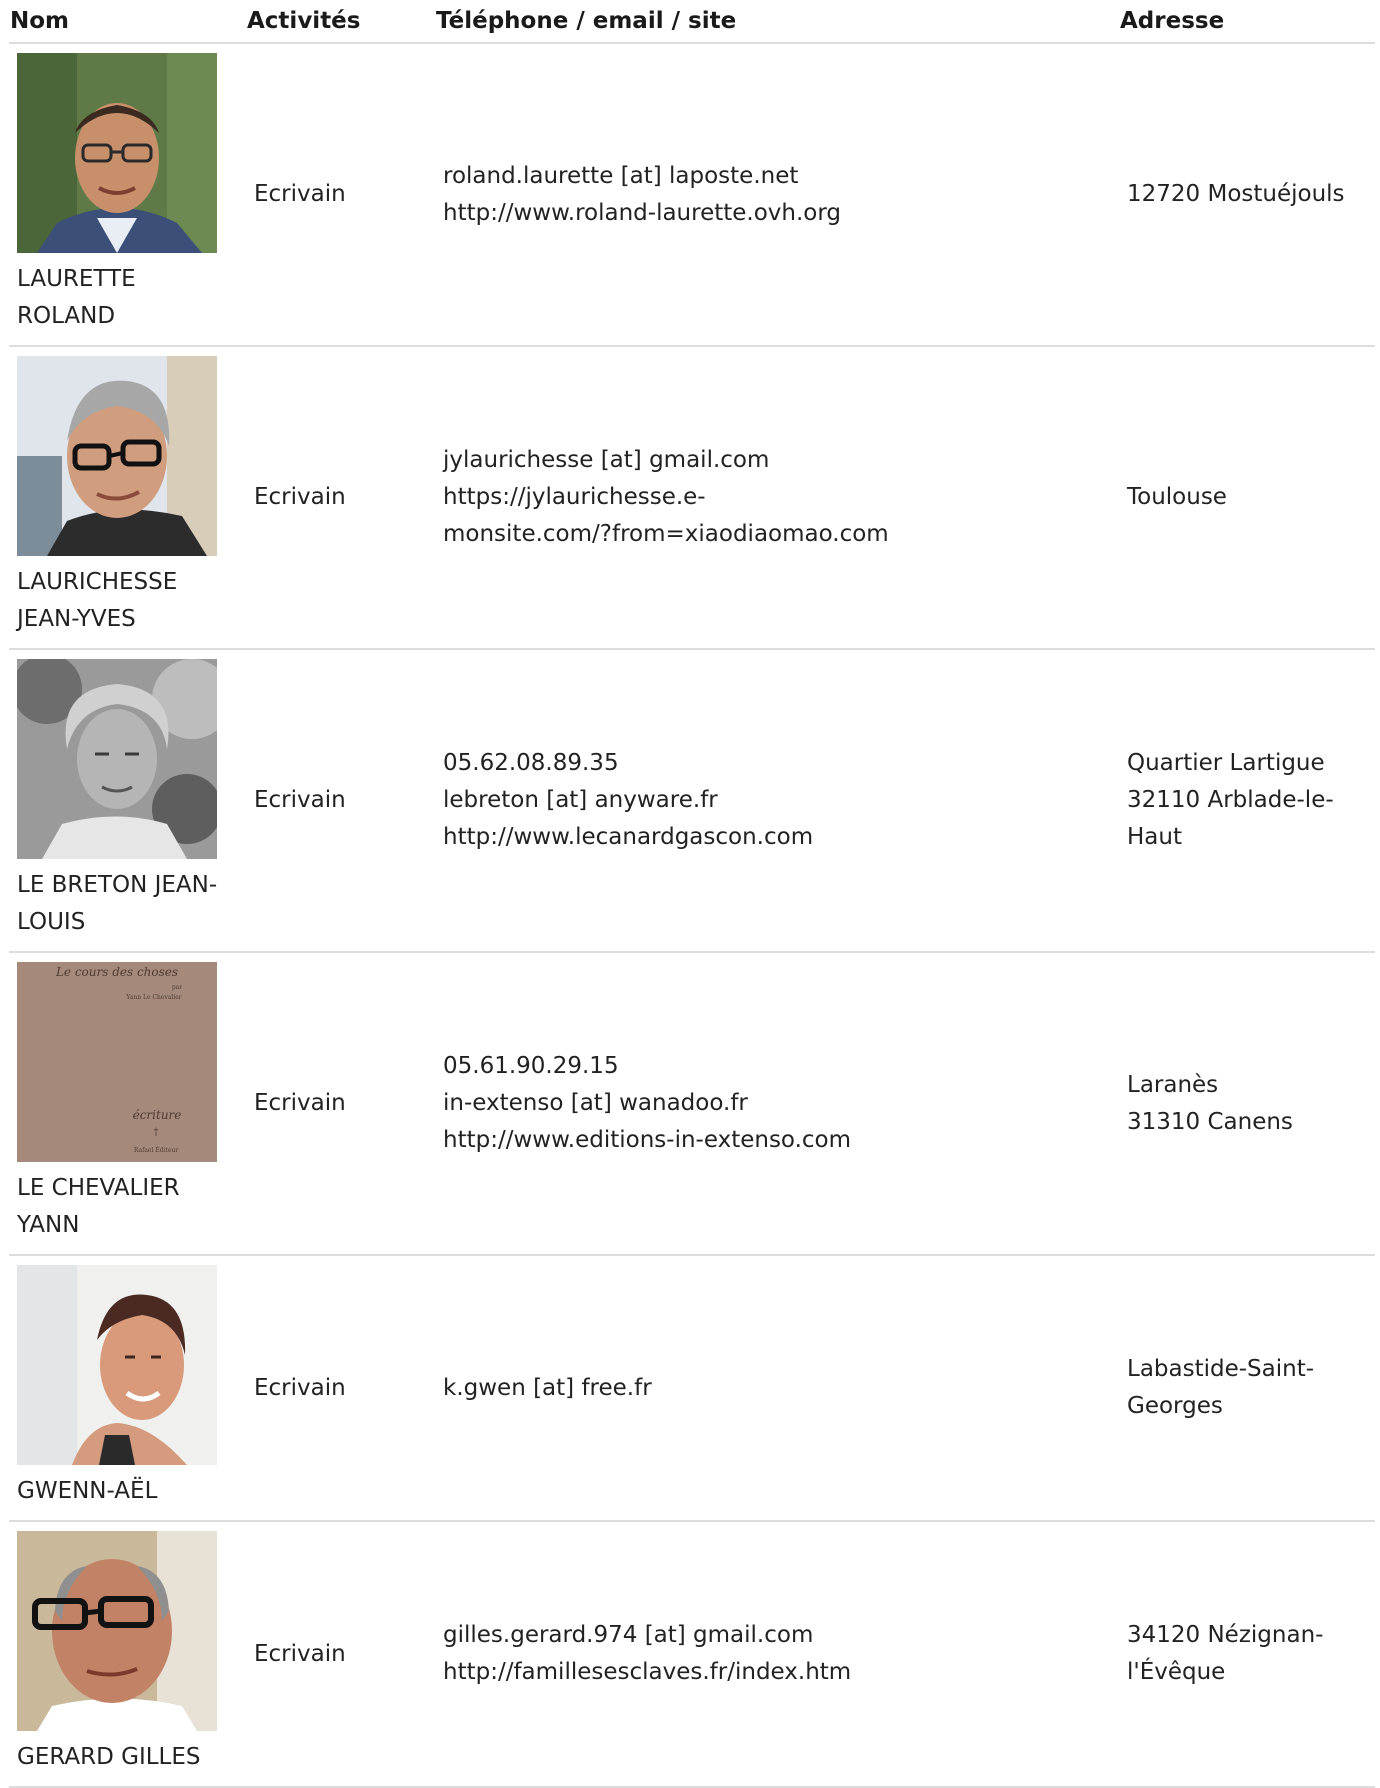  I want to click on name-cell: LAURETTE ROLAND, so click(127, 195).